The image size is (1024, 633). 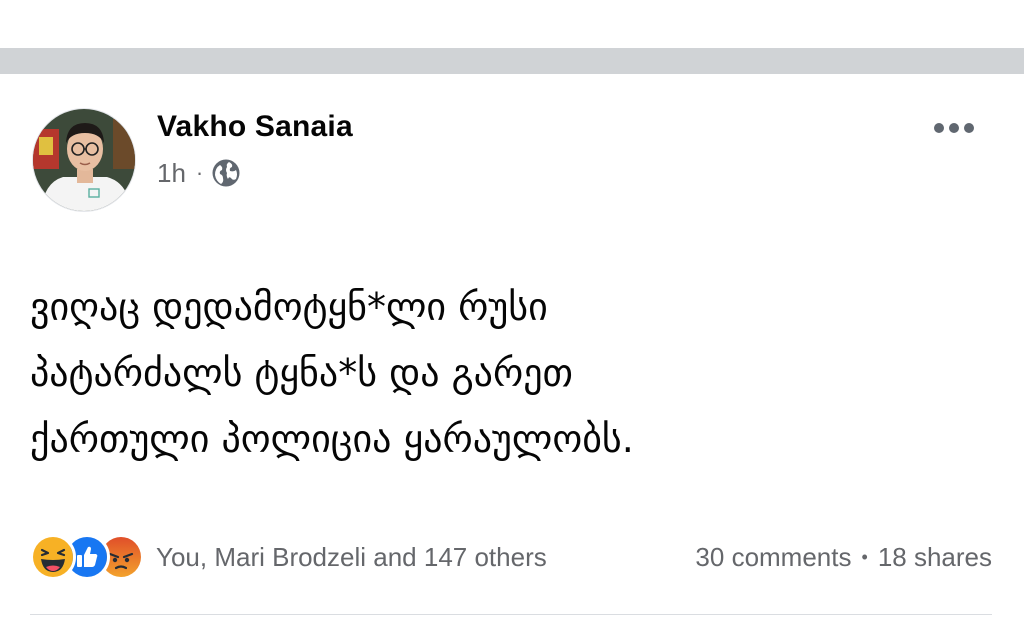 I want to click on shares-count: 18 shares, so click(x=935, y=557).